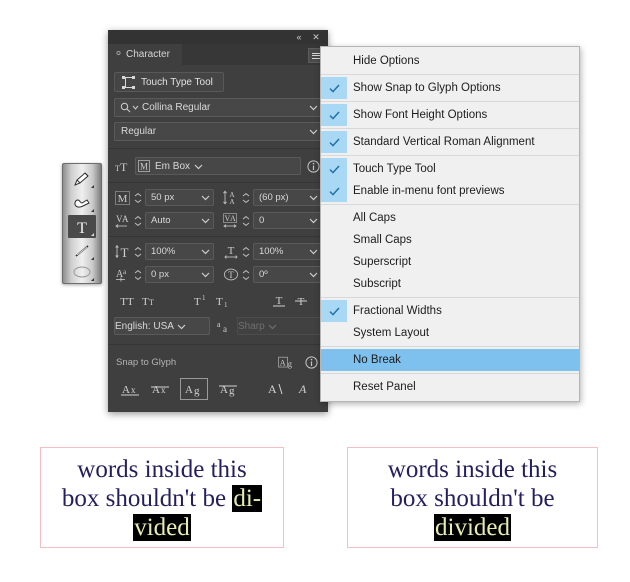  I want to click on menu-item: Hide Options, so click(450, 61).